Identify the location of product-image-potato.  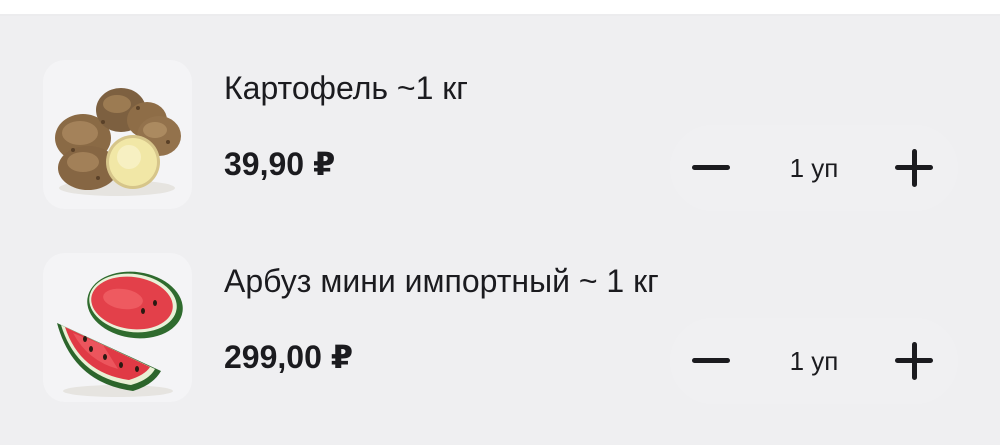
(117, 134).